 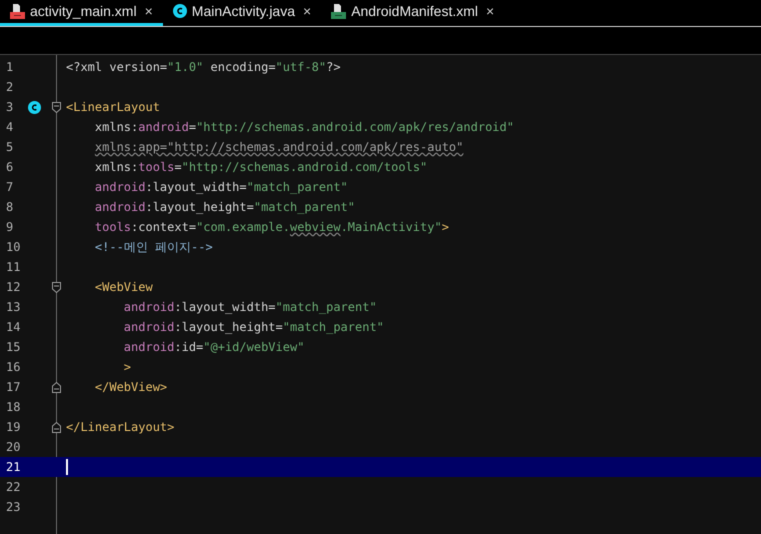 I want to click on line-number: 15, so click(x=13, y=347).